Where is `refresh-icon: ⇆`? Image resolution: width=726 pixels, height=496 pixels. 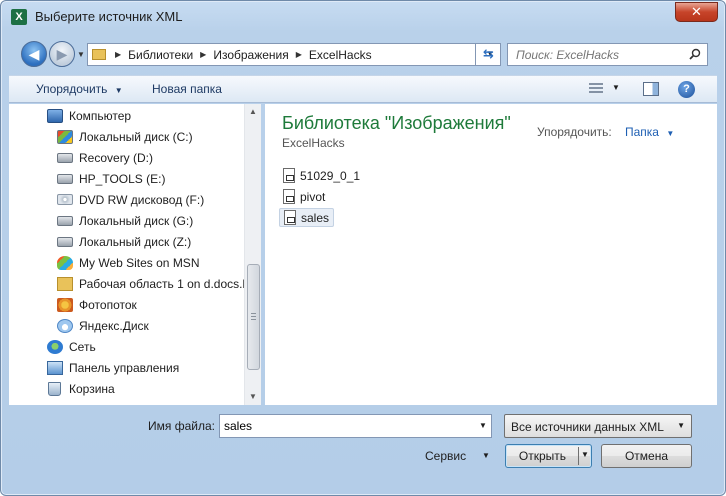 refresh-icon: ⇆ is located at coordinates (488, 53).